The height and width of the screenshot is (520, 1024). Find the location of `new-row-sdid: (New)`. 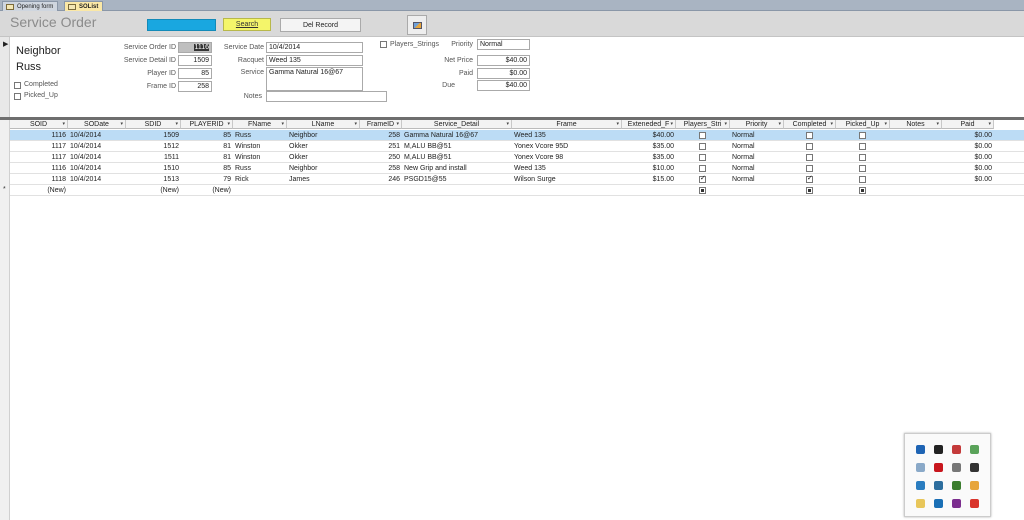

new-row-sdid: (New) is located at coordinates (153, 190).